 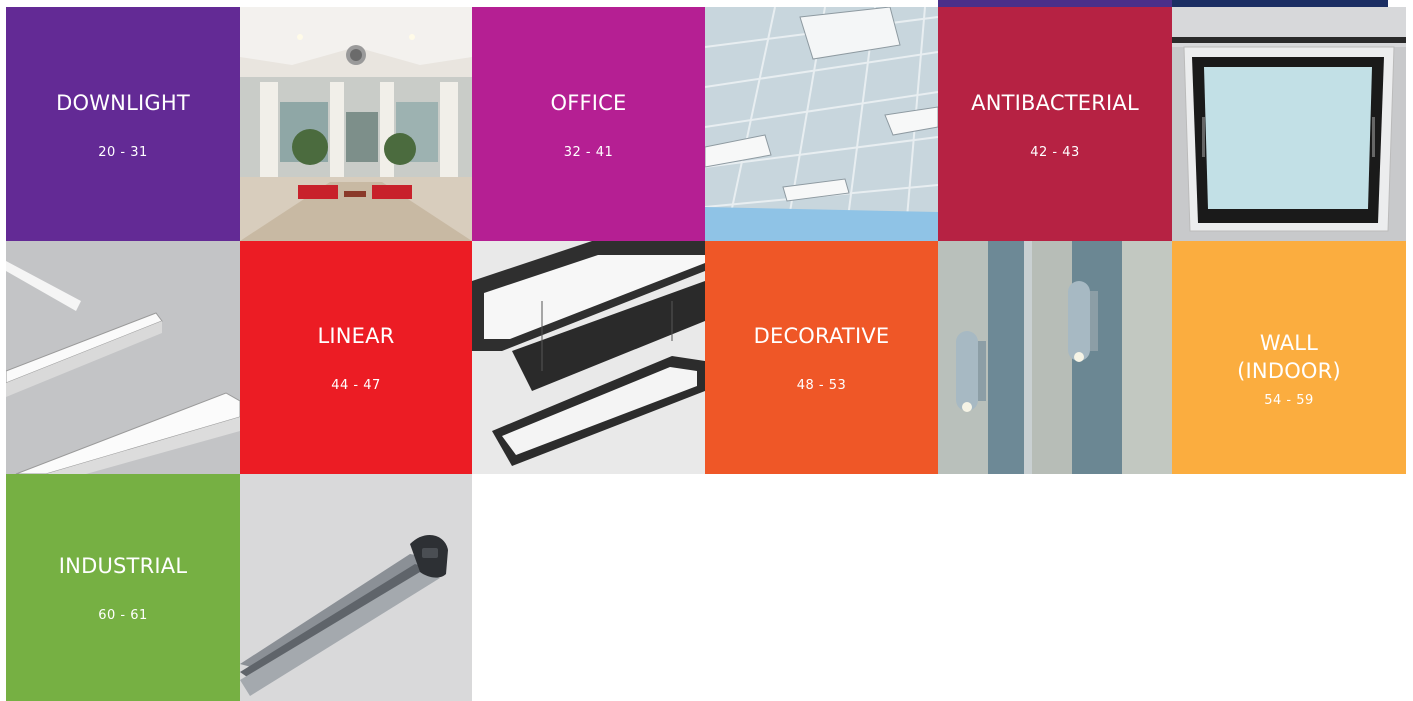 What do you see at coordinates (821, 336) in the screenshot?
I see `category-label: DECORATIVE` at bounding box center [821, 336].